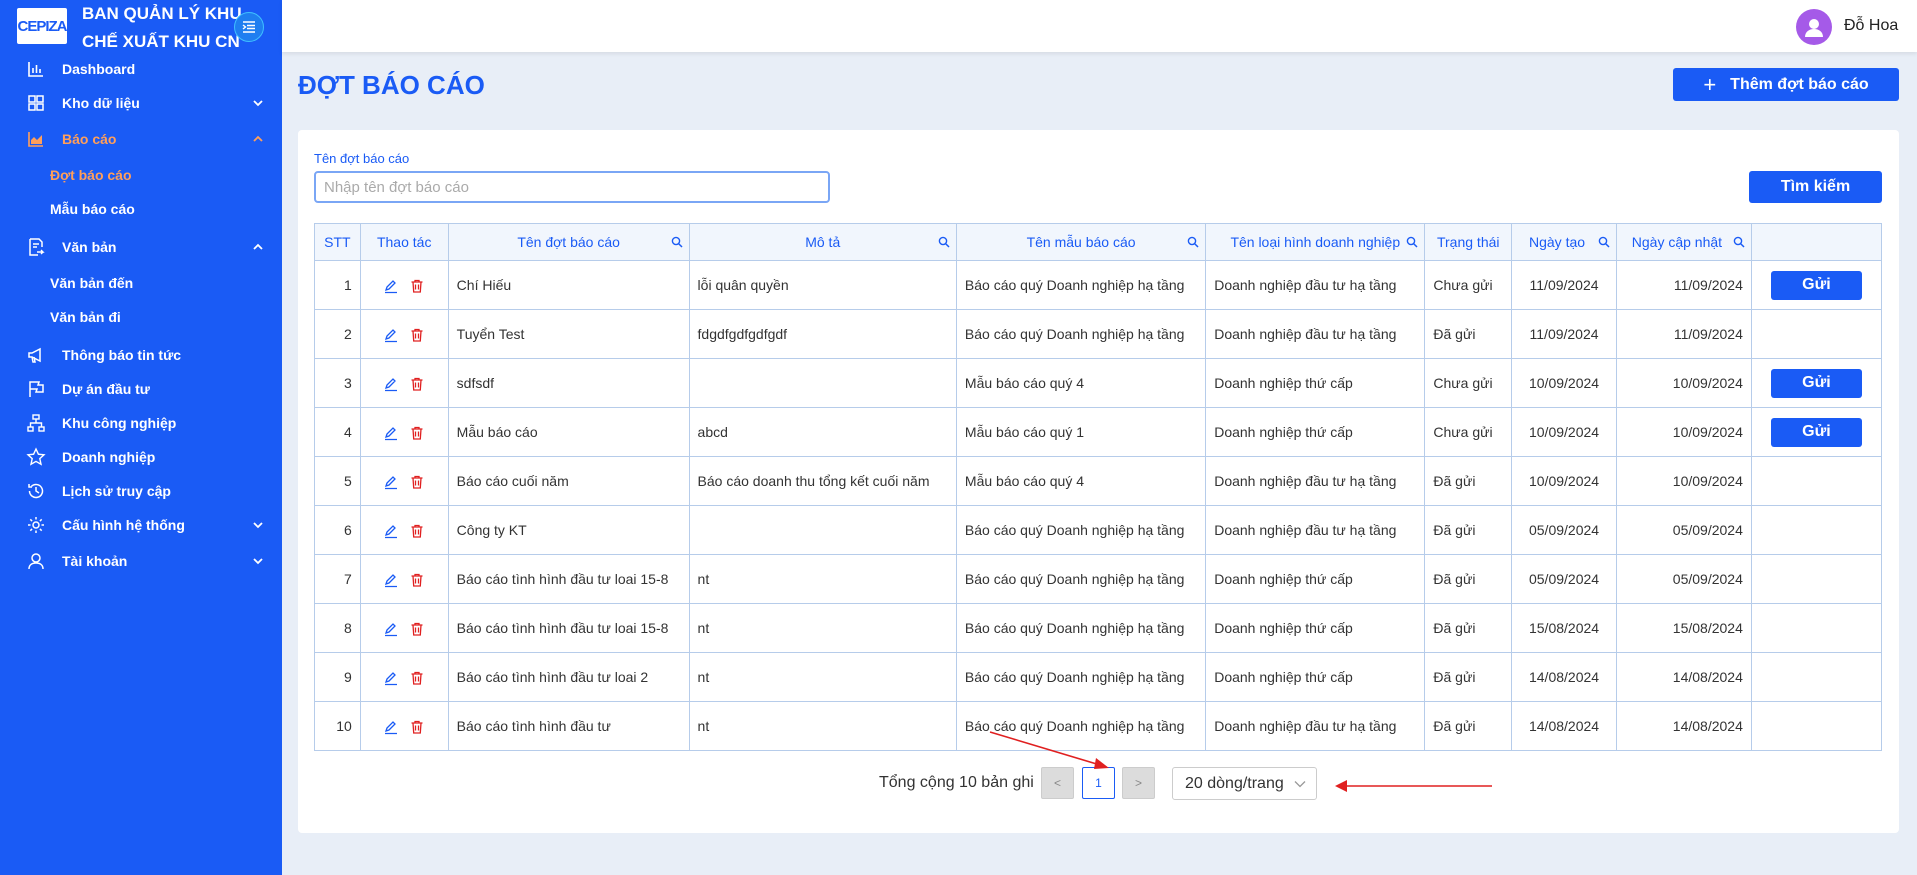 This screenshot has width=1917, height=875. What do you see at coordinates (141, 389) in the screenshot?
I see `sidebar-item-du-an: Dự án đầu tư` at bounding box center [141, 389].